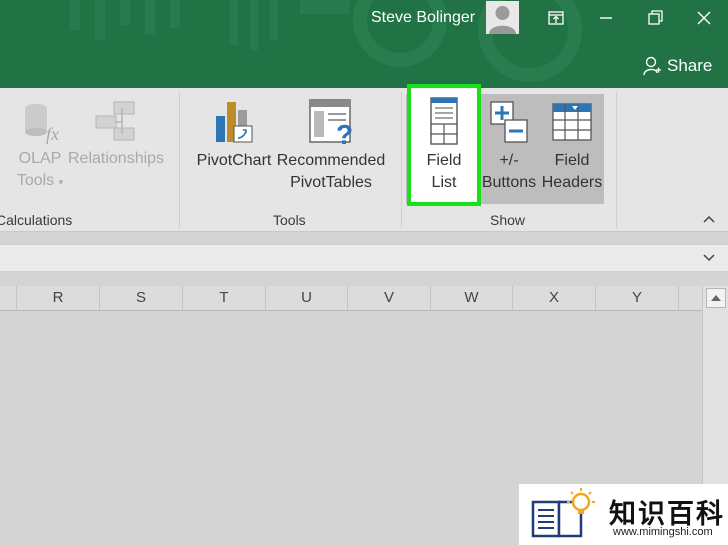  Describe the element at coordinates (652, 66) in the screenshot. I see `share-person-icon` at that location.